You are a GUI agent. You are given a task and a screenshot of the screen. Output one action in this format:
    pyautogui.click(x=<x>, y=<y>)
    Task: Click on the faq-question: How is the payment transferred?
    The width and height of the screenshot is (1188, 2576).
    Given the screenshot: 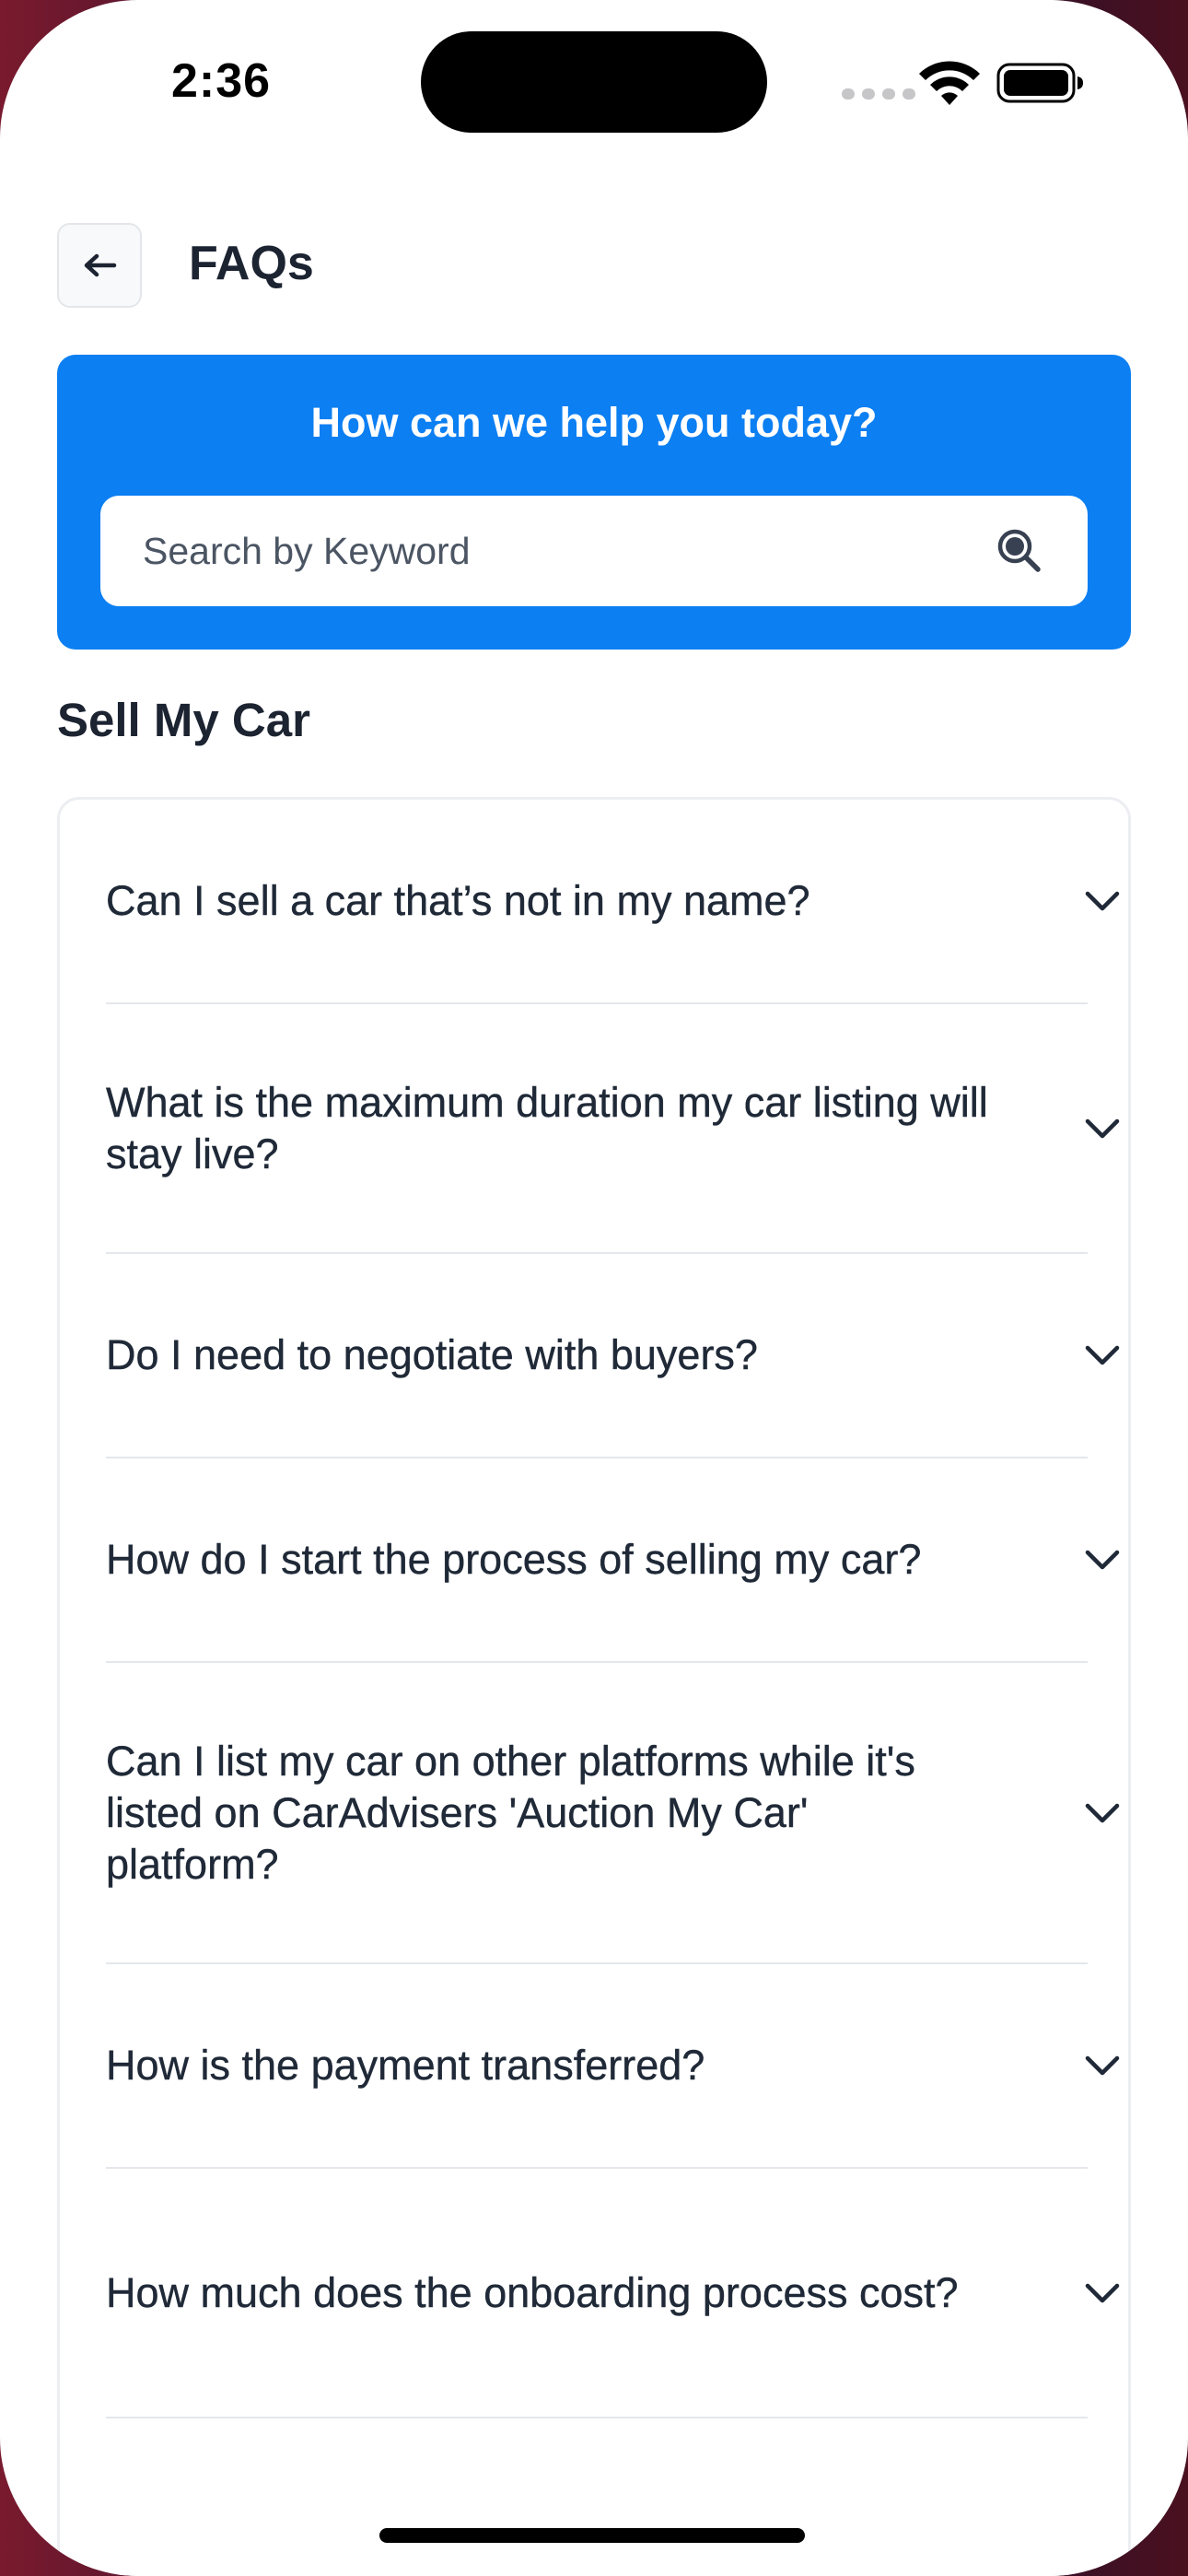 What is the action you would take?
    pyautogui.click(x=405, y=2065)
    